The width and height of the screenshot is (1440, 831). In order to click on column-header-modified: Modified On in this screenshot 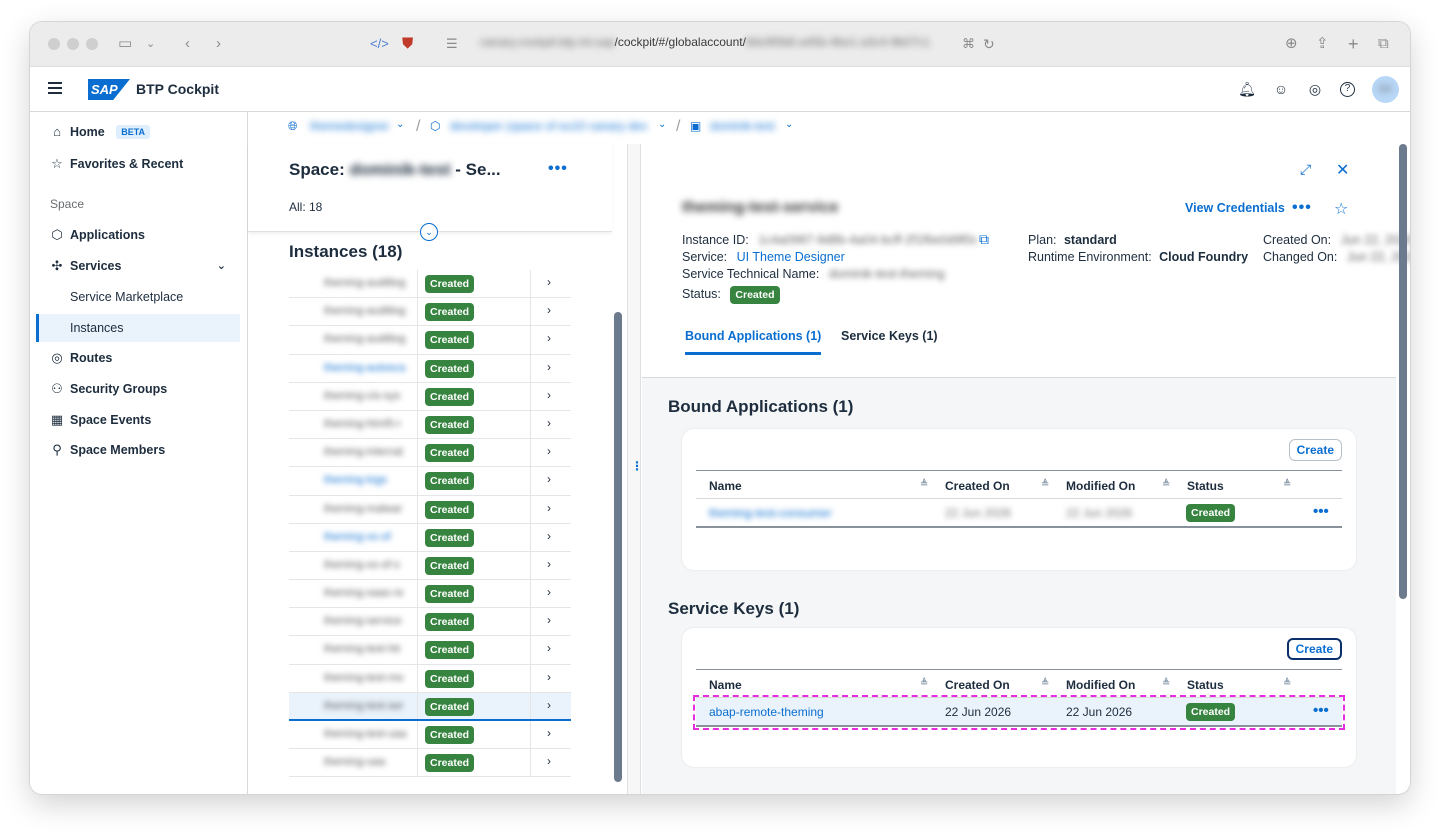, I will do `click(1100, 685)`.